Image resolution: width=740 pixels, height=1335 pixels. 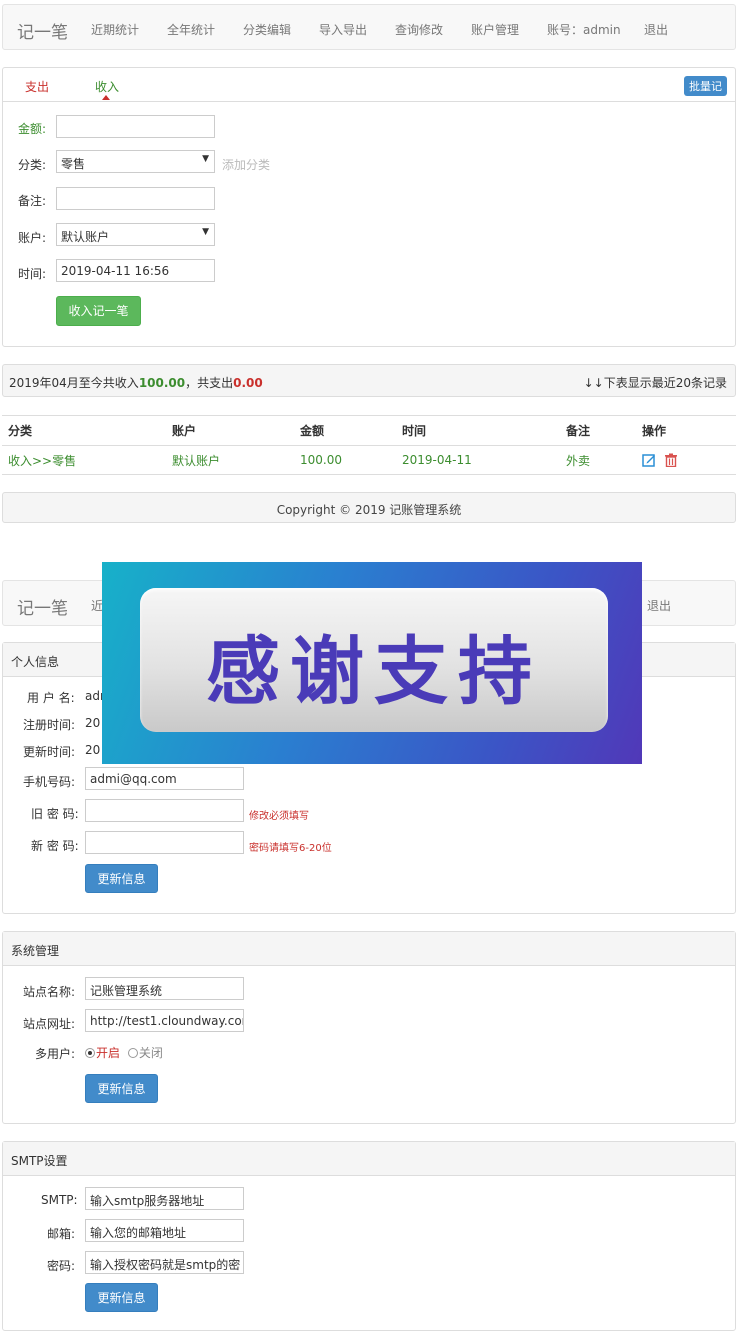 What do you see at coordinates (35, 951) in the screenshot?
I see `system-title: 系统管理` at bounding box center [35, 951].